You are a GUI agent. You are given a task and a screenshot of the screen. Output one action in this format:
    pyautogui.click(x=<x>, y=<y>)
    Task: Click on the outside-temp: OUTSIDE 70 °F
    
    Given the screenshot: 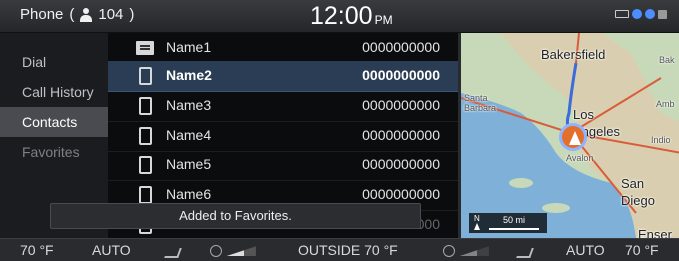 What is the action you would take?
    pyautogui.click(x=348, y=250)
    